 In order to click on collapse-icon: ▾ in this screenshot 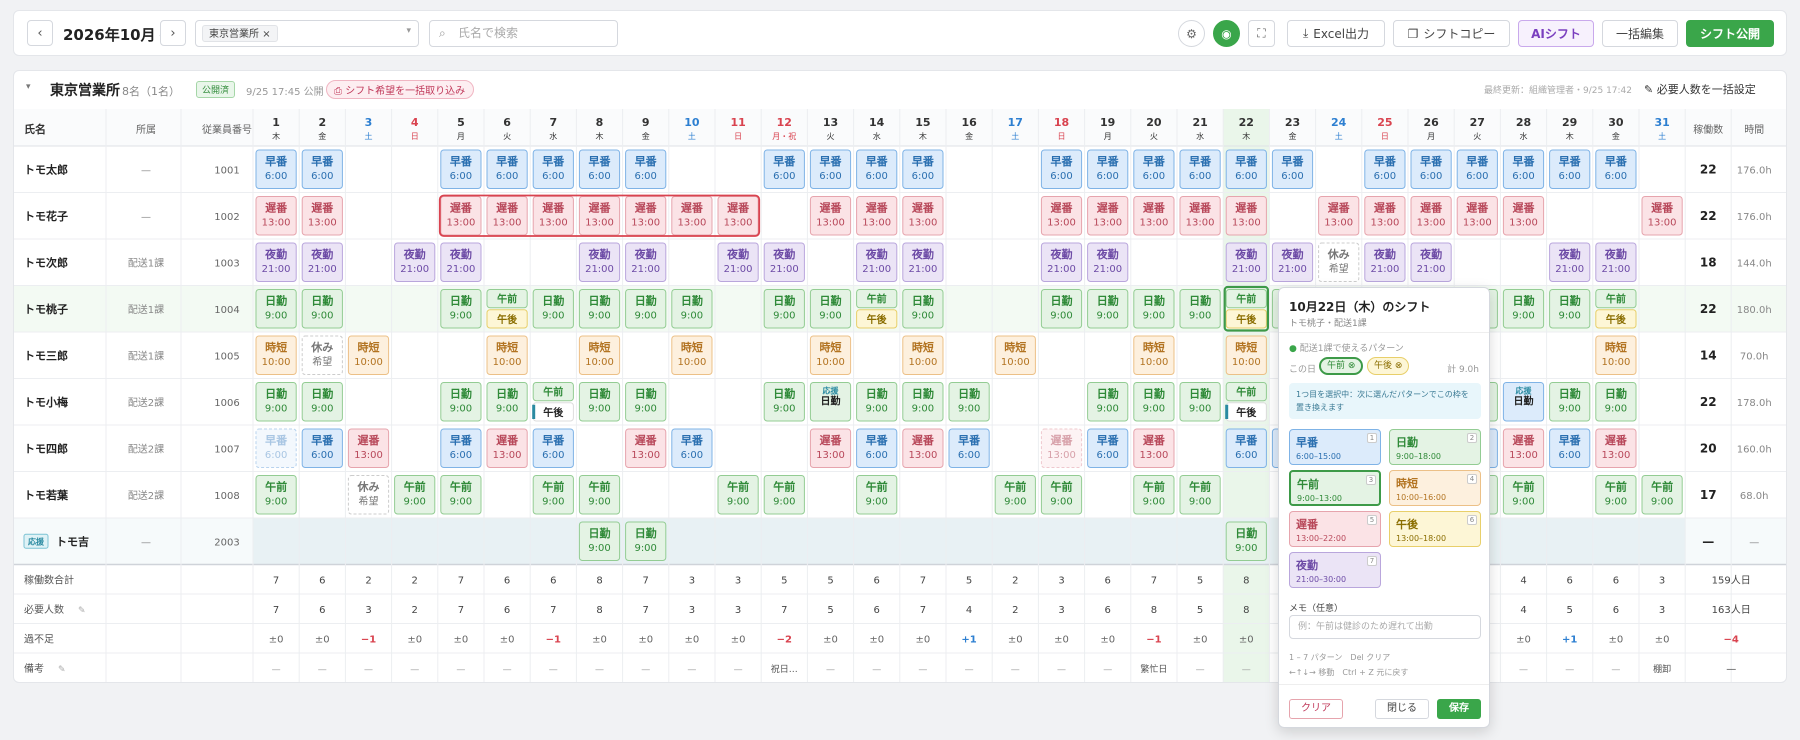, I will do `click(28, 87)`.